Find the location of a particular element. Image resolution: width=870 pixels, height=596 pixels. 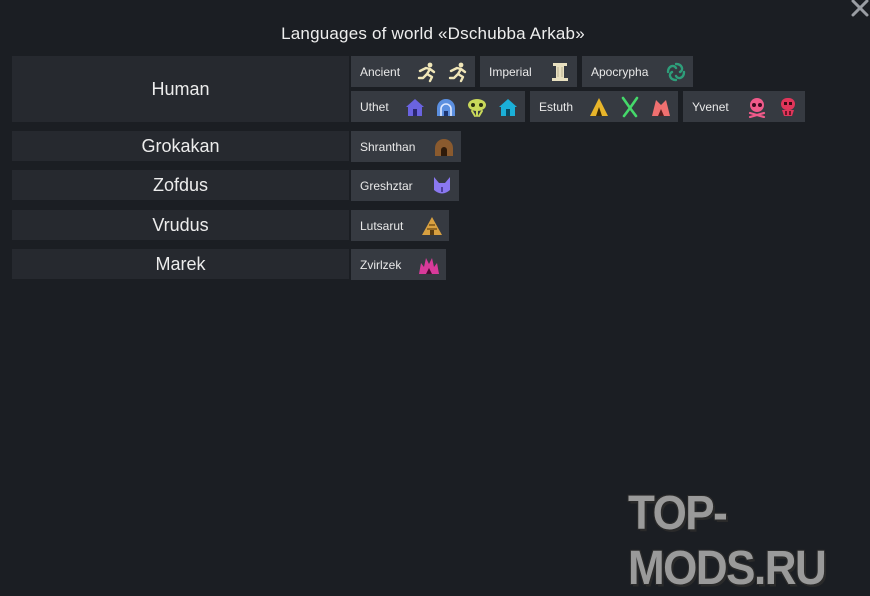

language-name: Uthet is located at coordinates (374, 106).